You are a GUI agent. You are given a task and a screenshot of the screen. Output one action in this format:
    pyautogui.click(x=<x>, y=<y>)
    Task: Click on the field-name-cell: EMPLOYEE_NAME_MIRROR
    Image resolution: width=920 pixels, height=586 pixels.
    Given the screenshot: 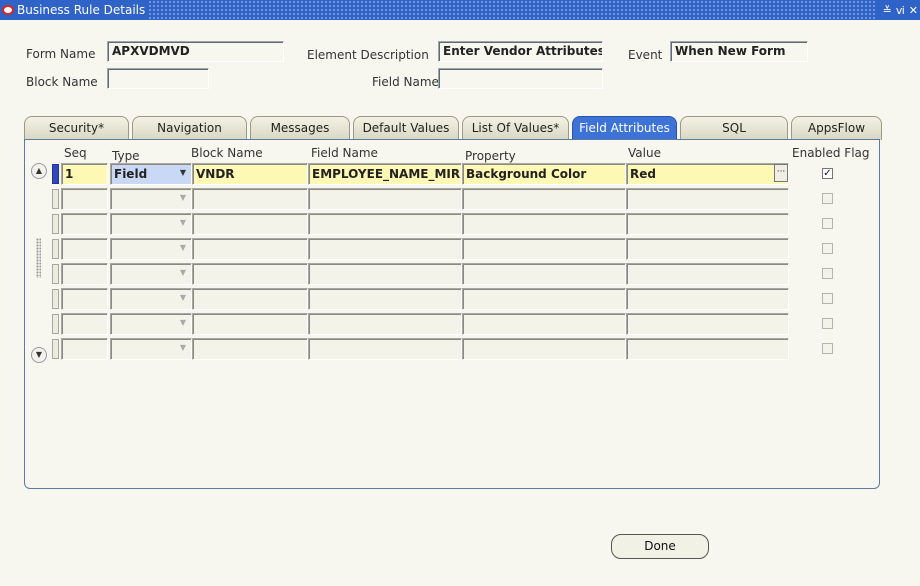 What is the action you would take?
    pyautogui.click(x=385, y=174)
    